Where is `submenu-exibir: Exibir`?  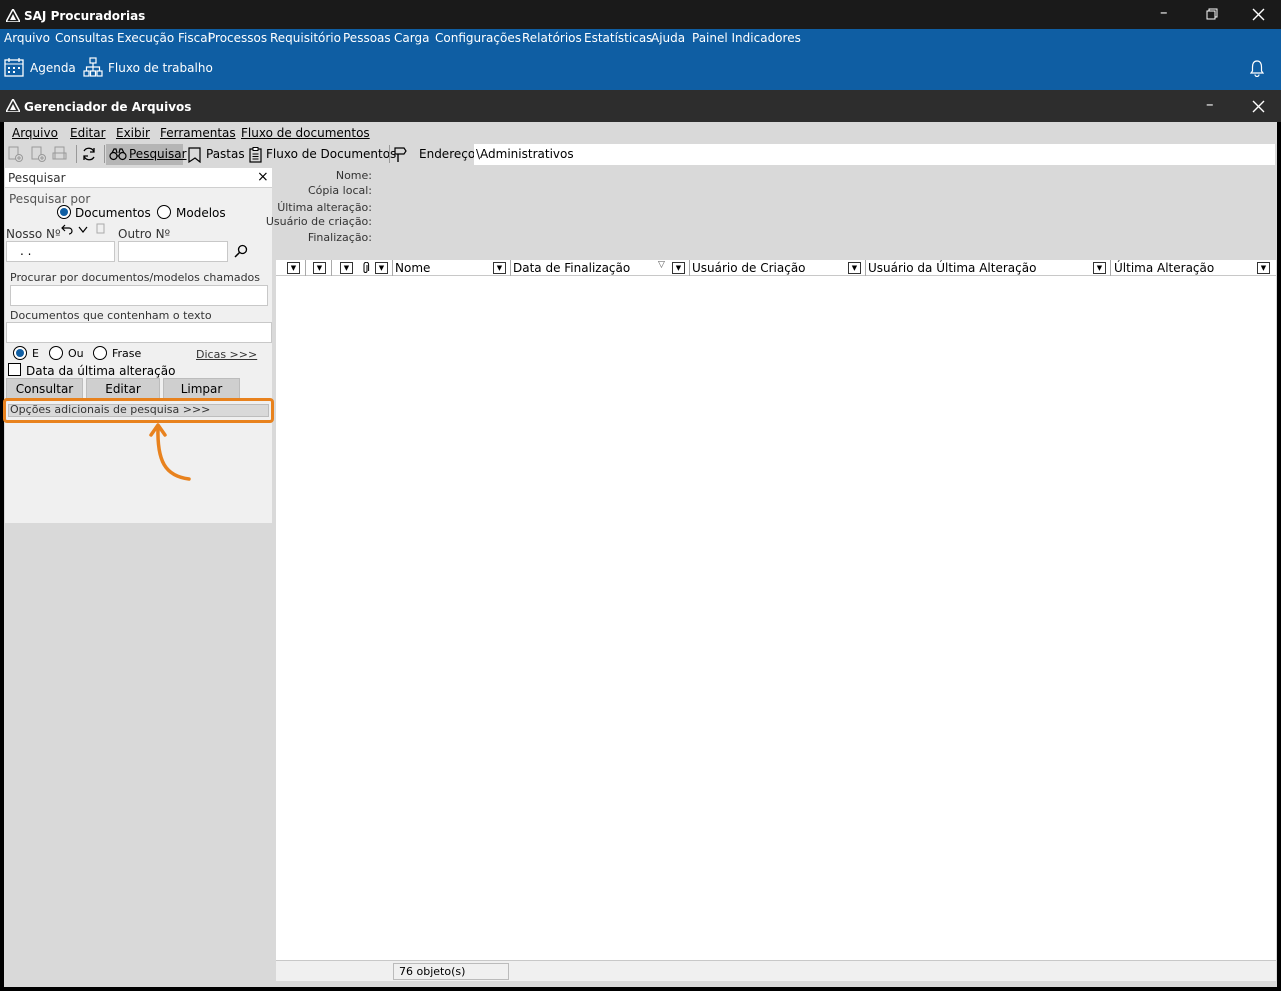
submenu-exibir: Exibir is located at coordinates (133, 133).